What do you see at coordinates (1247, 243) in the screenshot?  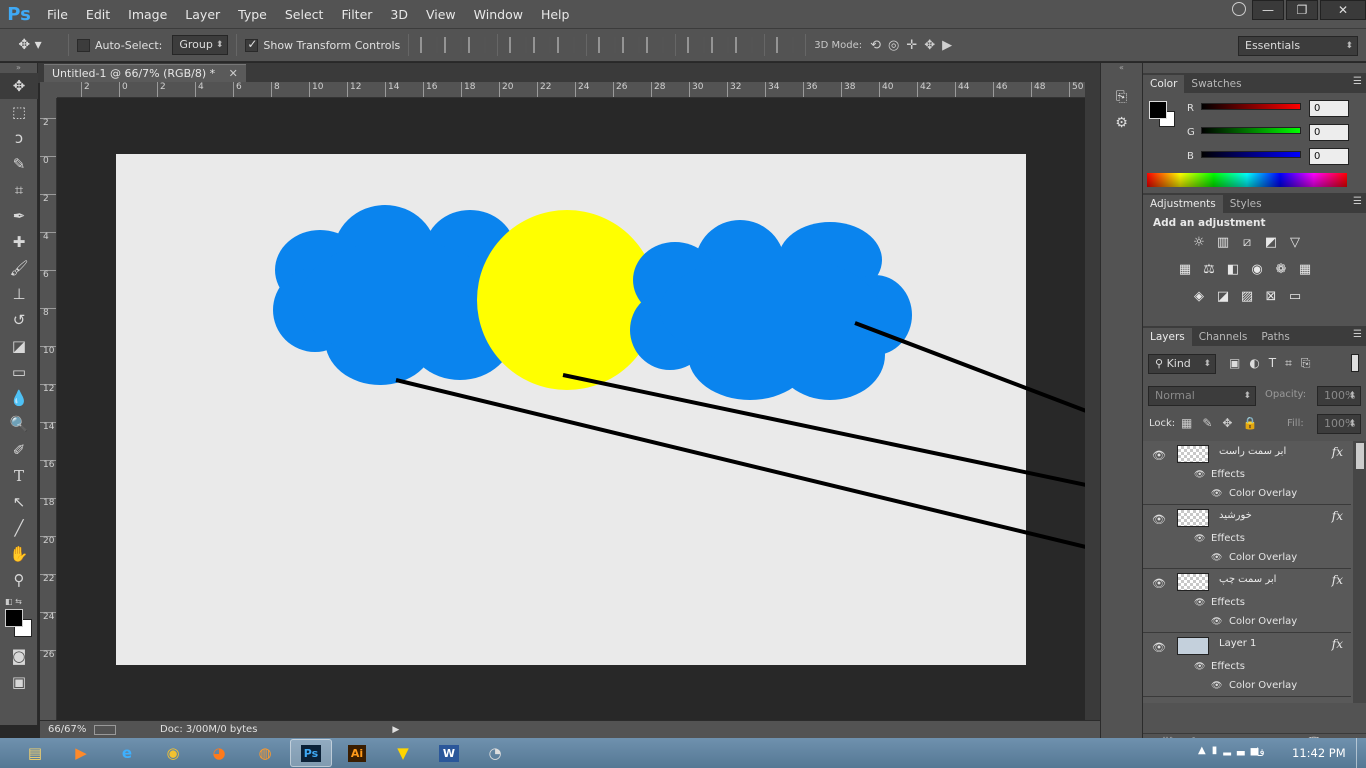 I see `curves-icon: ⧄` at bounding box center [1247, 243].